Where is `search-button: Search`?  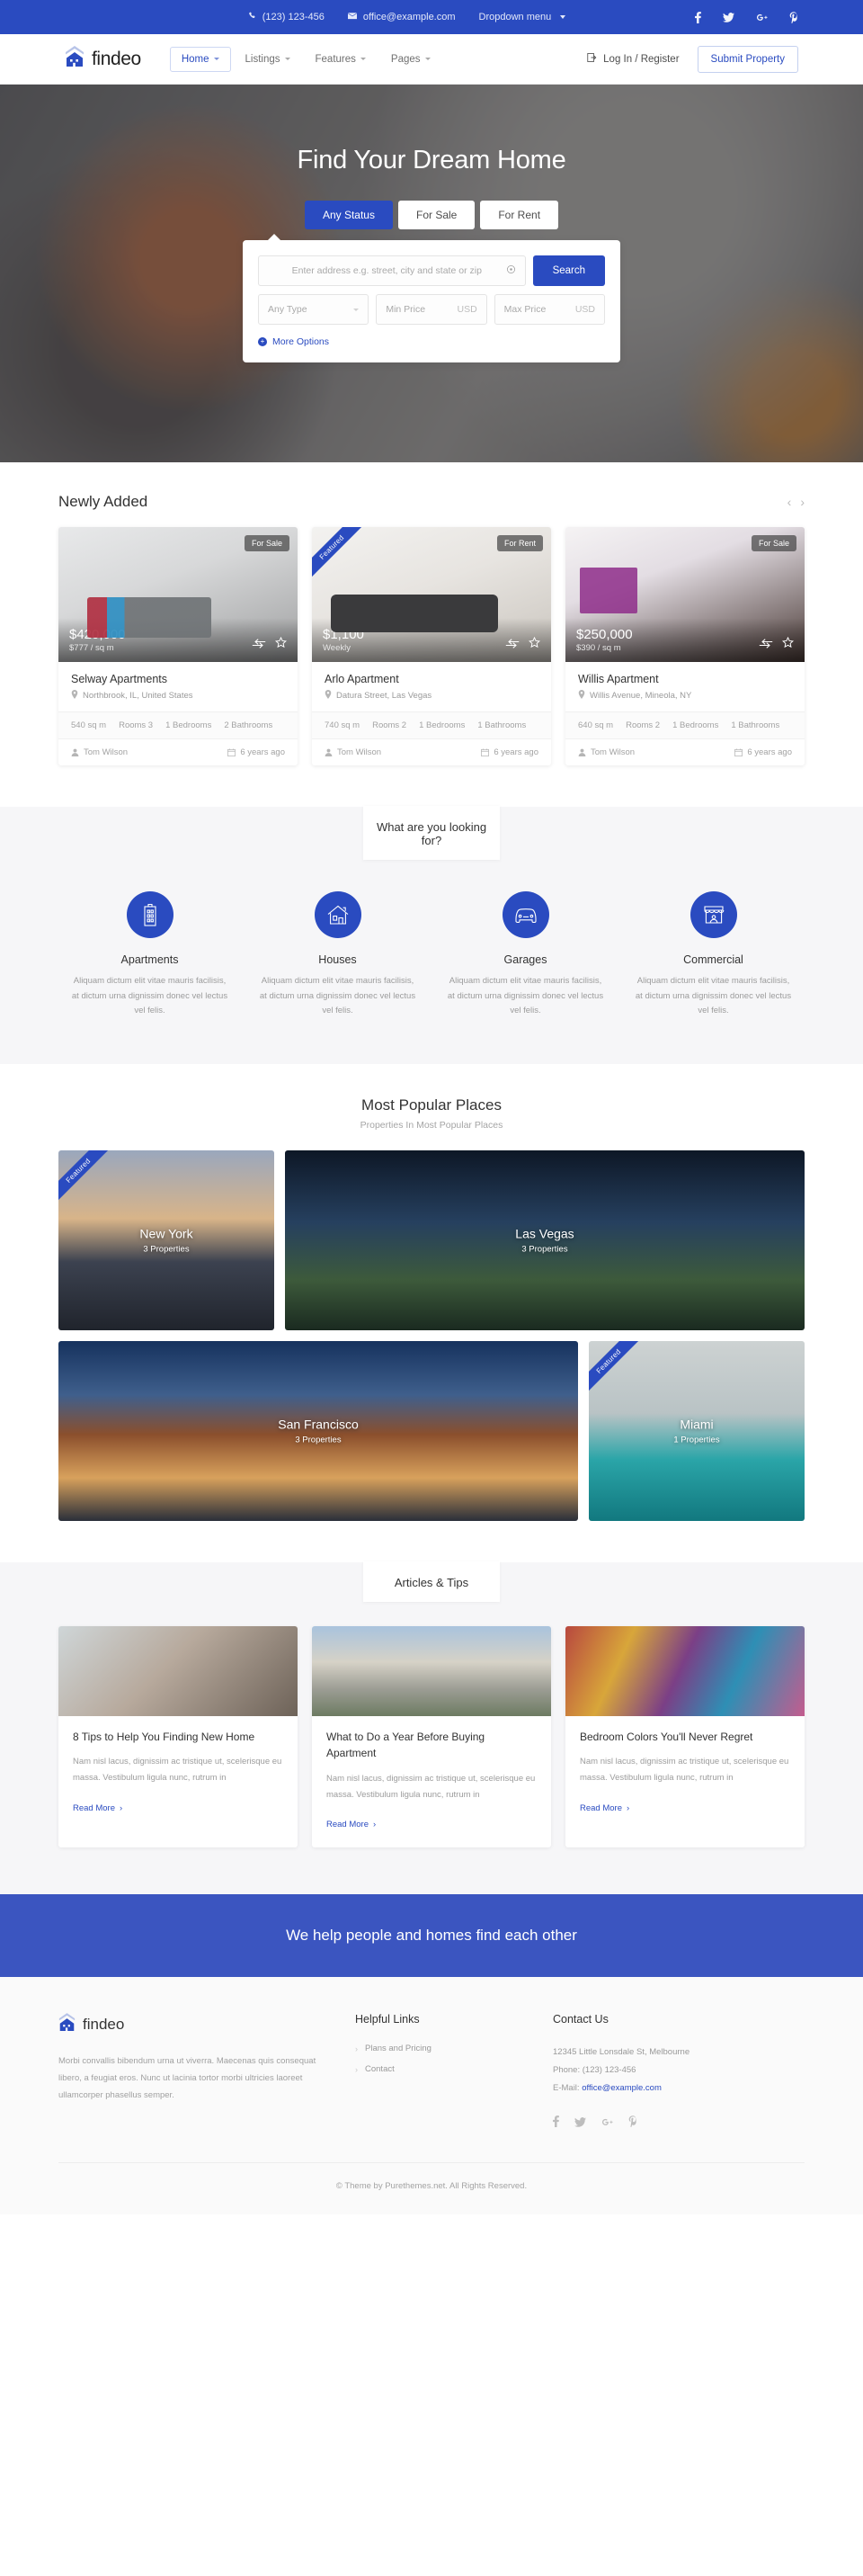 search-button: Search is located at coordinates (568, 270).